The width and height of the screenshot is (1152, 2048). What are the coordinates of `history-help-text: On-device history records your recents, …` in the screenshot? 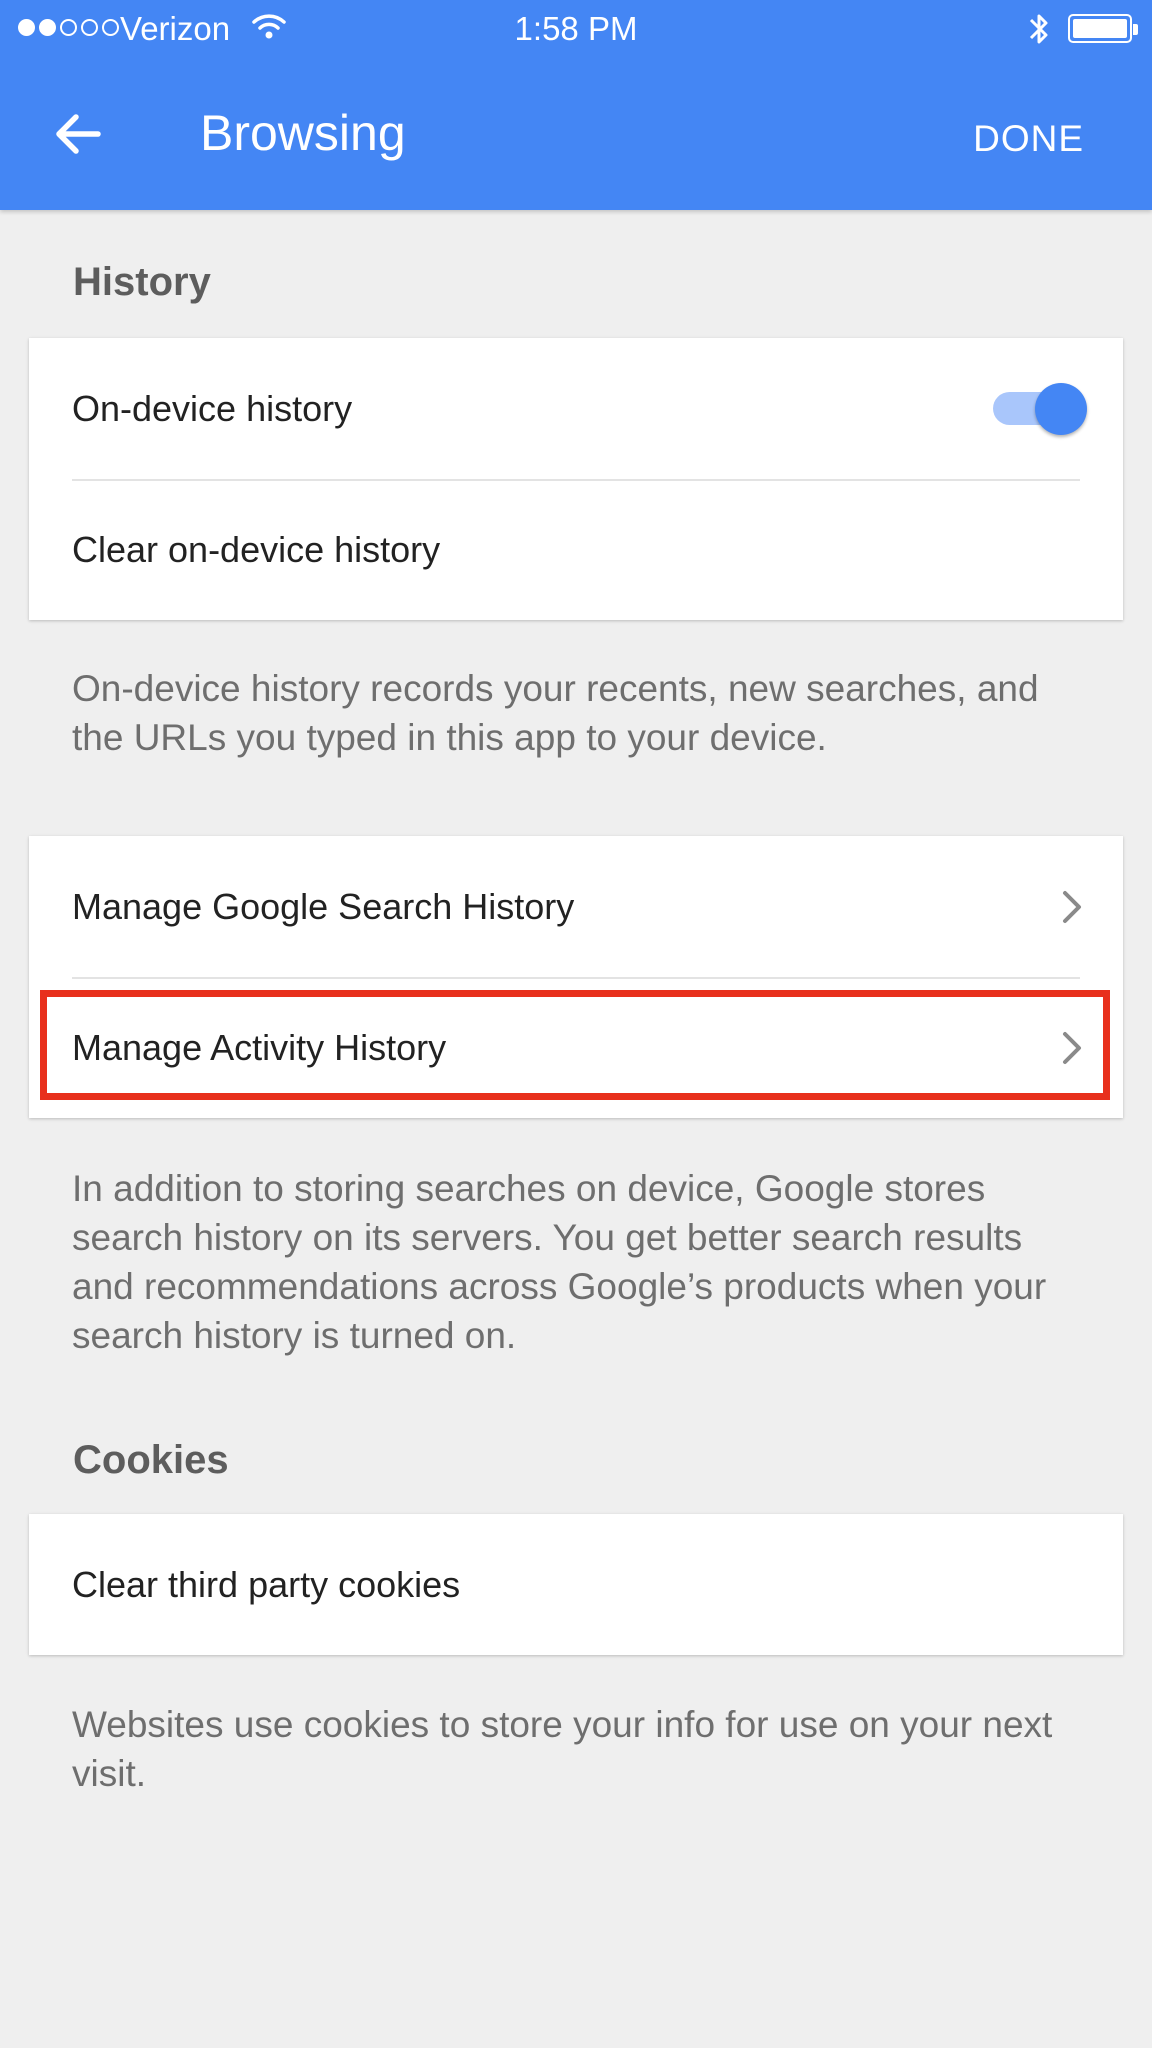 It's located at (555, 713).